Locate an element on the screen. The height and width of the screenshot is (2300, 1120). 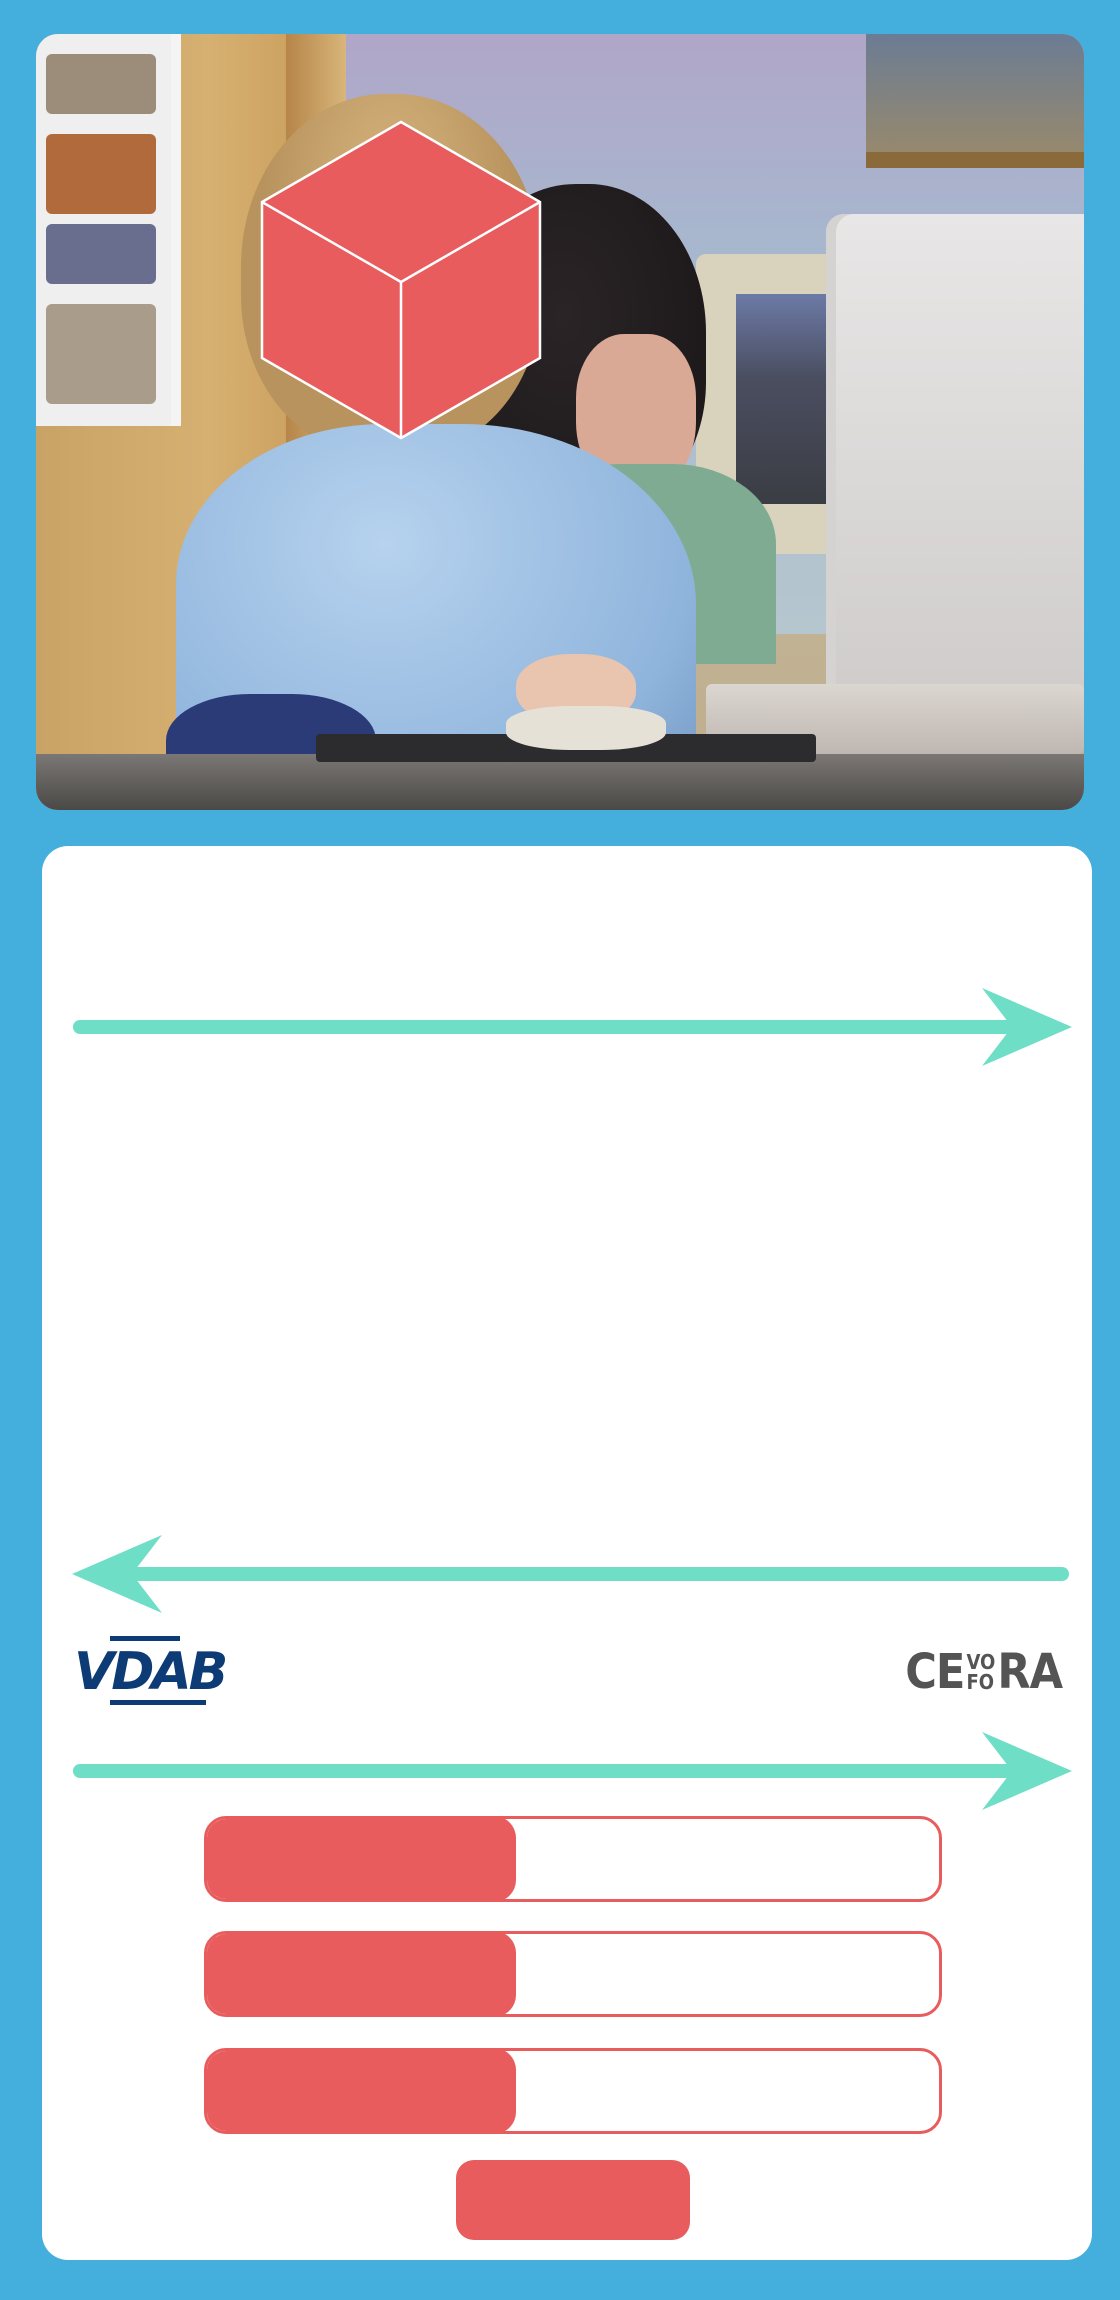
photo-bookshelf is located at coordinates (975, 99).